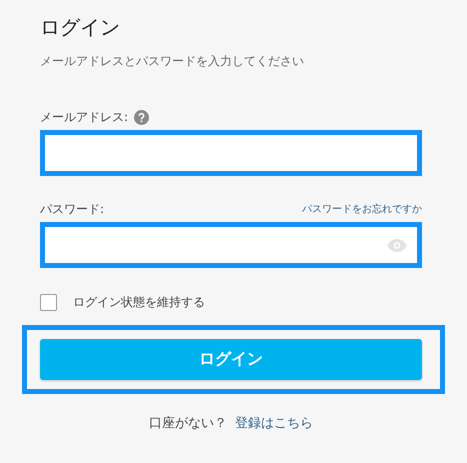  What do you see at coordinates (362, 209) in the screenshot?
I see `forgot-password-link: パスワードをお忘れですか` at bounding box center [362, 209].